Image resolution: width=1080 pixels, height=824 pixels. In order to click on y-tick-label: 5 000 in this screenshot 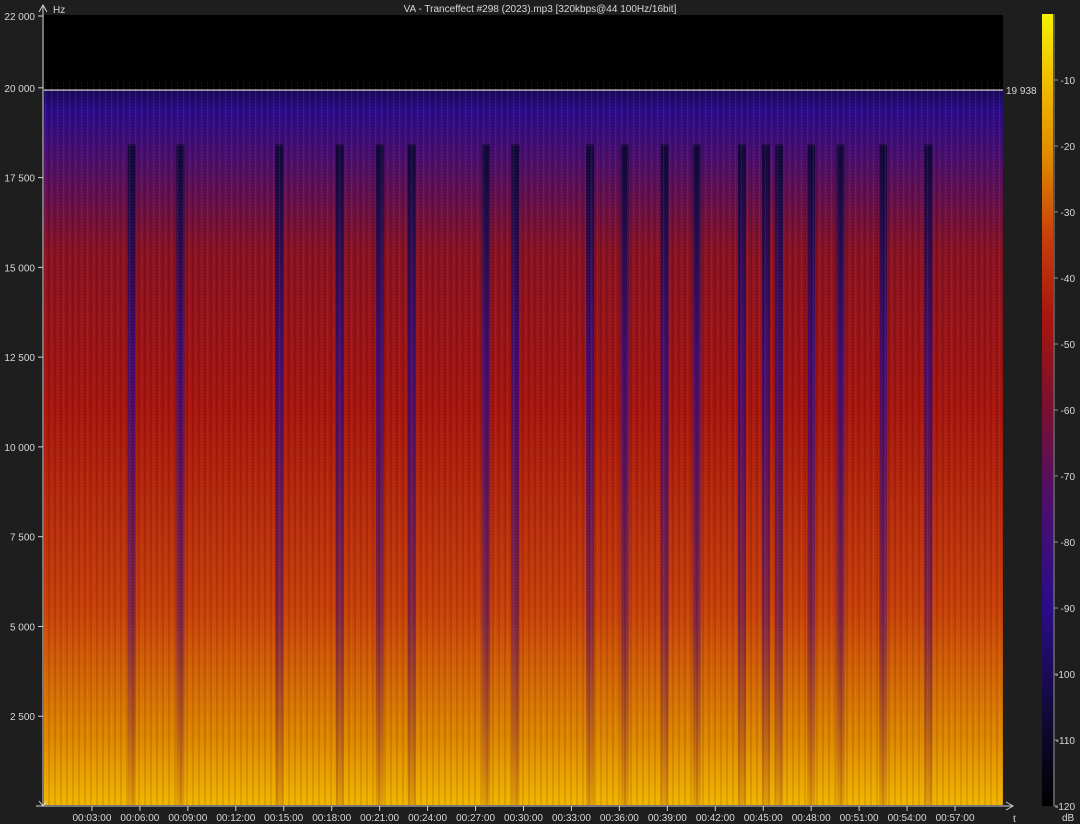, I will do `click(22, 627)`.